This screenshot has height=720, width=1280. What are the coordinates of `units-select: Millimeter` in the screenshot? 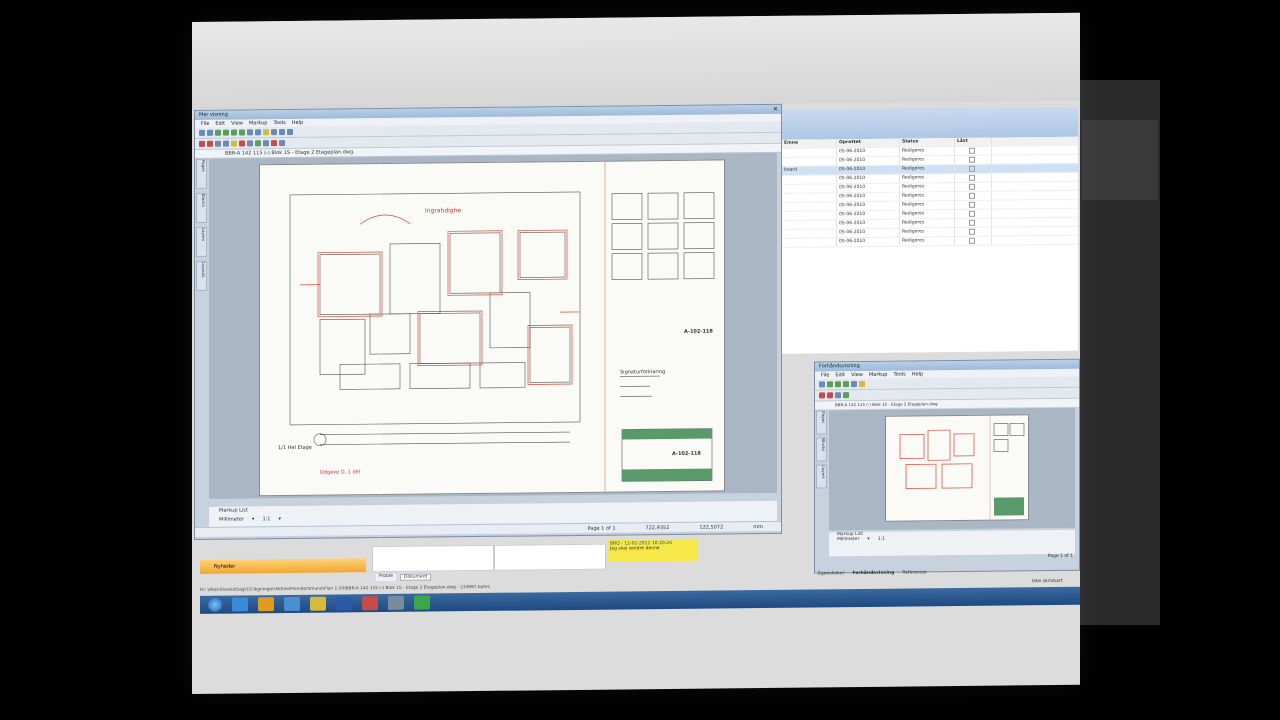 It's located at (231, 519).